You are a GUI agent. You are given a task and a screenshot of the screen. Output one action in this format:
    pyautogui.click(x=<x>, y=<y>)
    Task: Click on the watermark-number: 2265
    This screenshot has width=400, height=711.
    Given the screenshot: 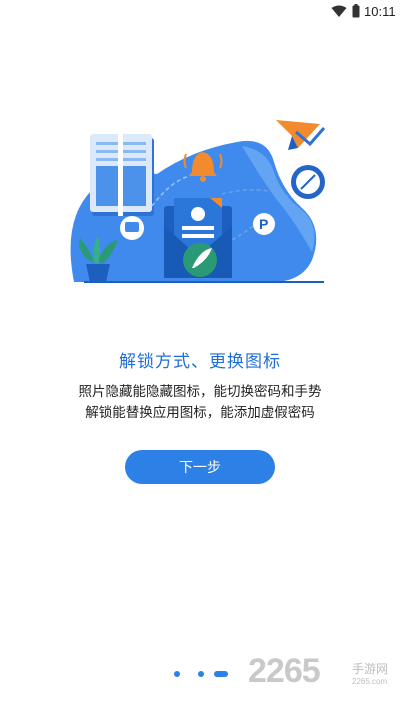 What is the action you would take?
    pyautogui.click(x=284, y=671)
    